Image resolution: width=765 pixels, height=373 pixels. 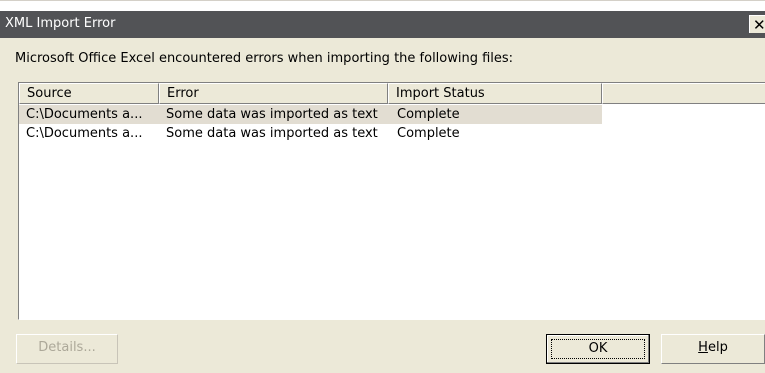 I want to click on window-title: XML Import Error, so click(x=60, y=23).